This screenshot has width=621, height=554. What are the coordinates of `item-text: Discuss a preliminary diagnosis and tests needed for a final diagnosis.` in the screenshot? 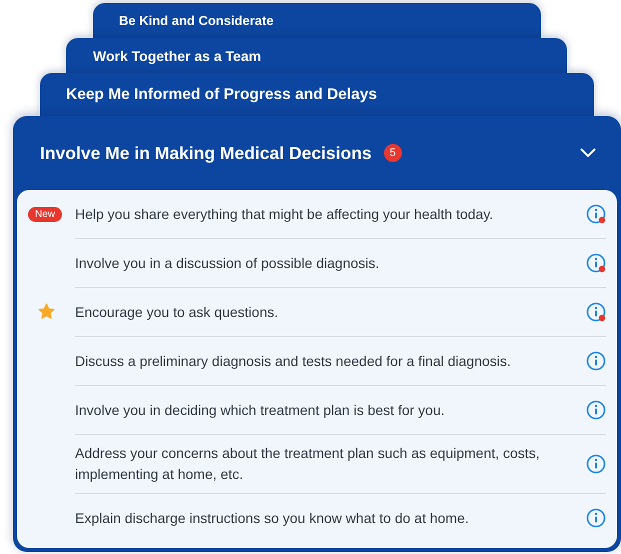 It's located at (293, 361).